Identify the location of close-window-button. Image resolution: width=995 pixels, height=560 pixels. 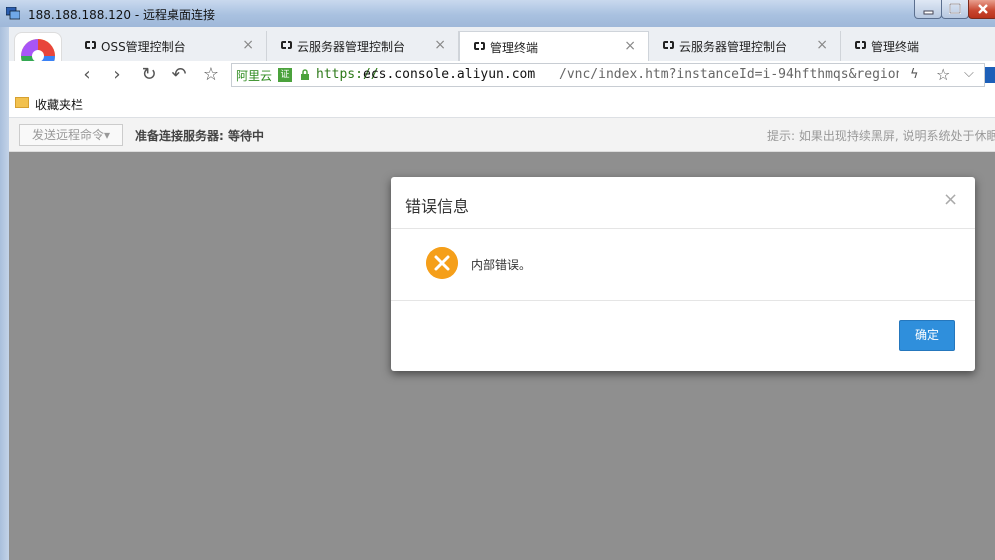
(981, 9).